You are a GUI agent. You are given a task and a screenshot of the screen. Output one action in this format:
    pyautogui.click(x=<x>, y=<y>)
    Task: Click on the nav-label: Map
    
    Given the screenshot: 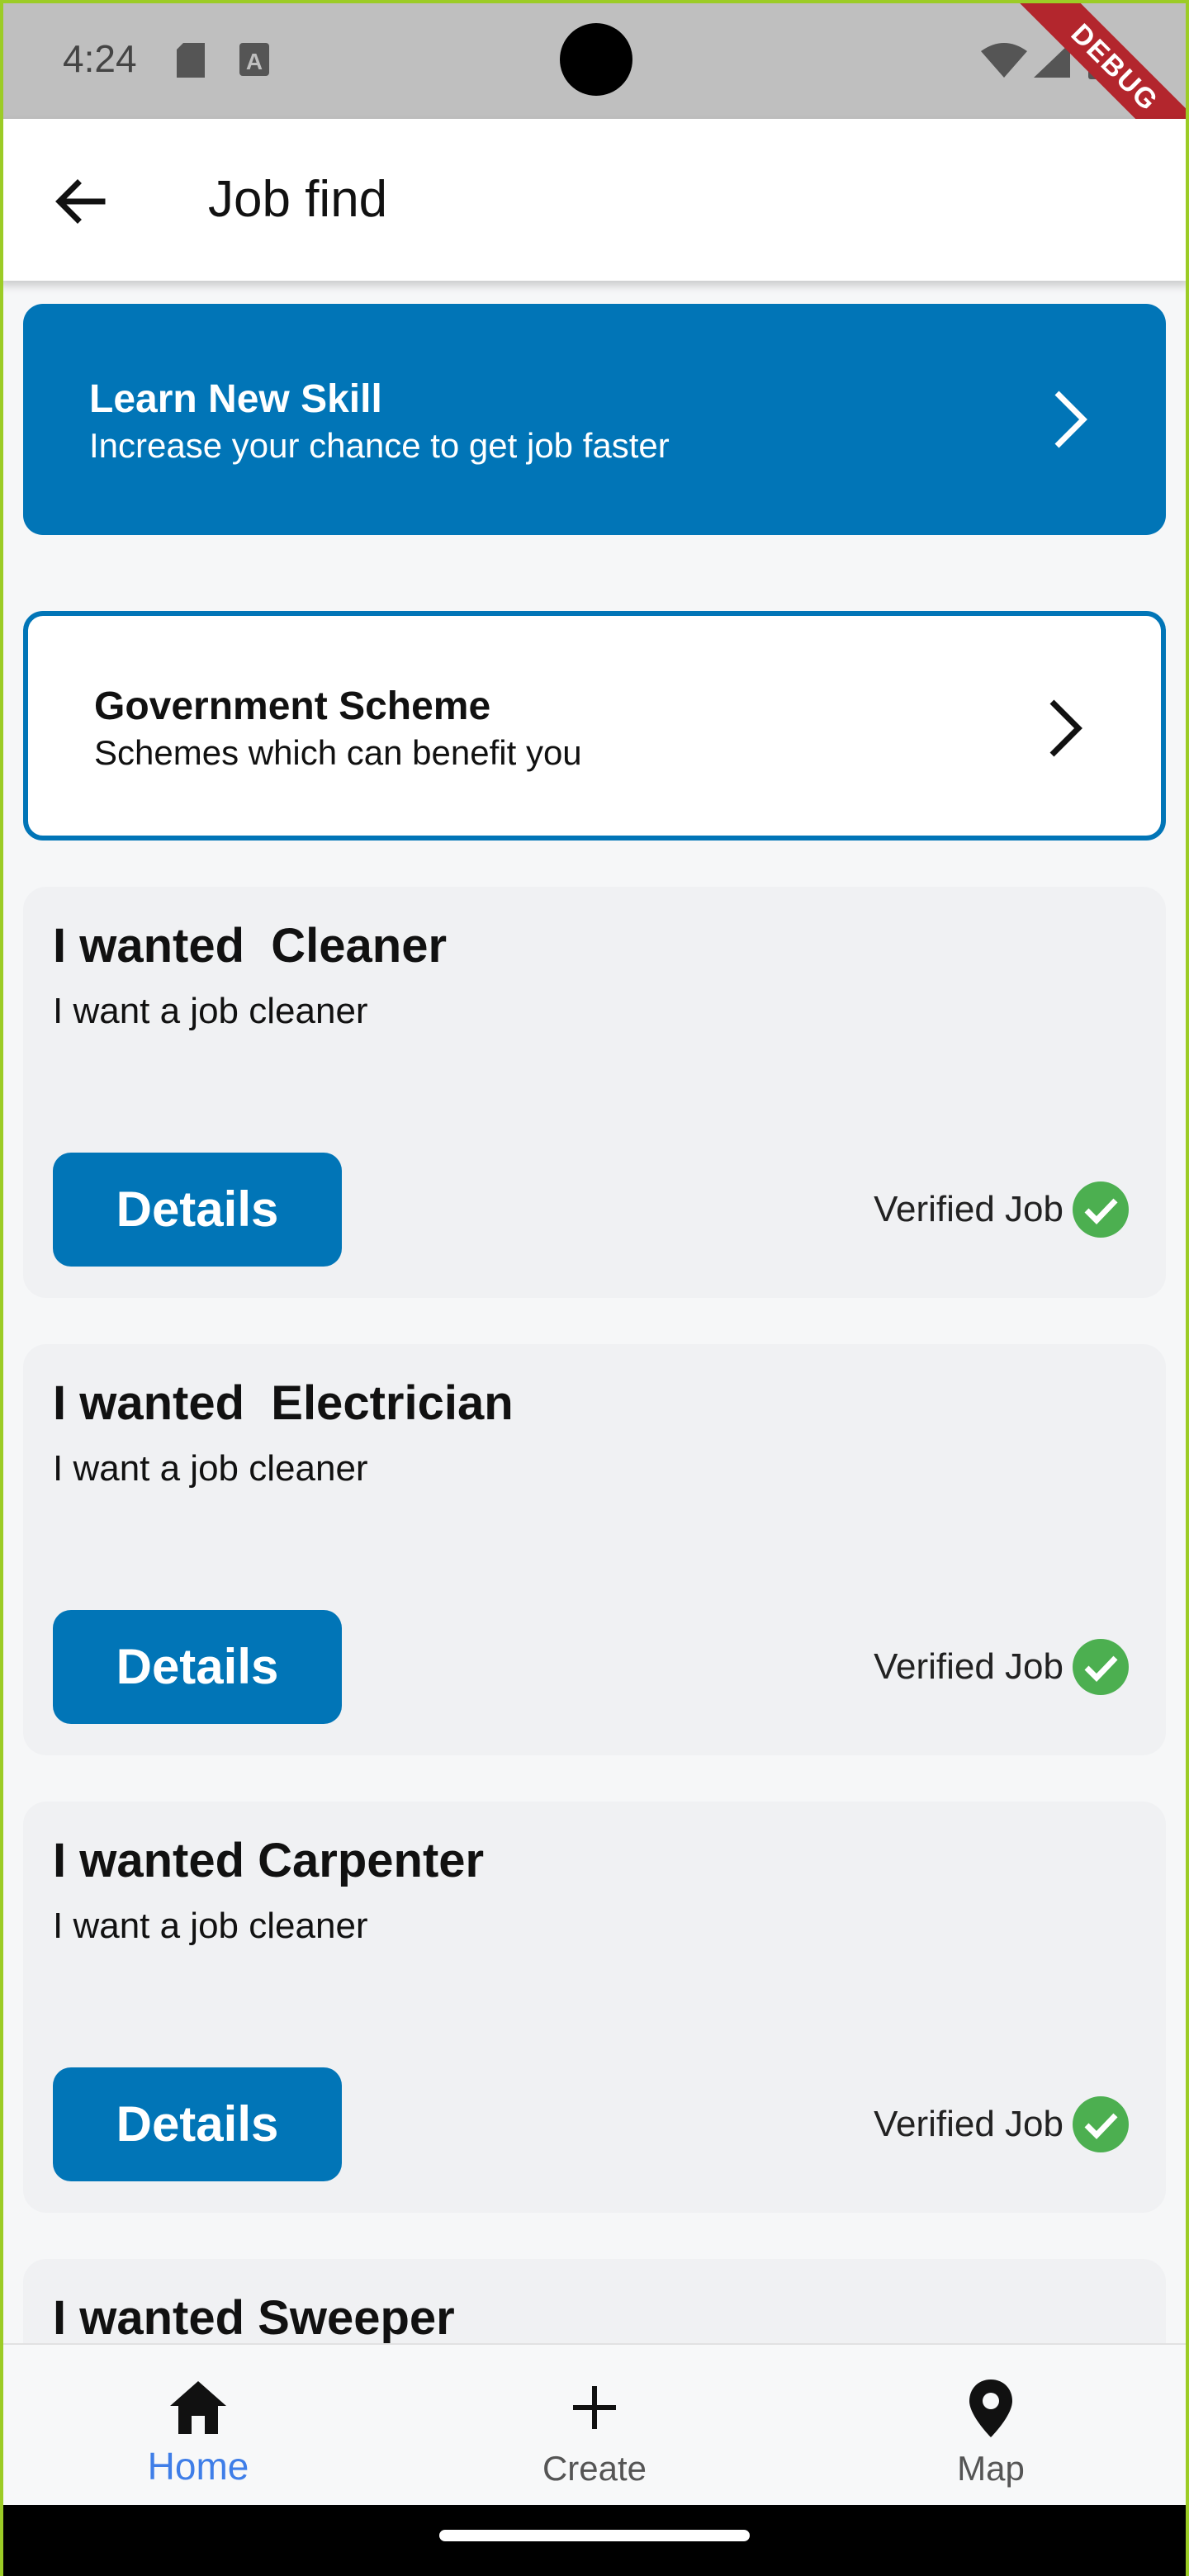 What is the action you would take?
    pyautogui.click(x=991, y=2468)
    